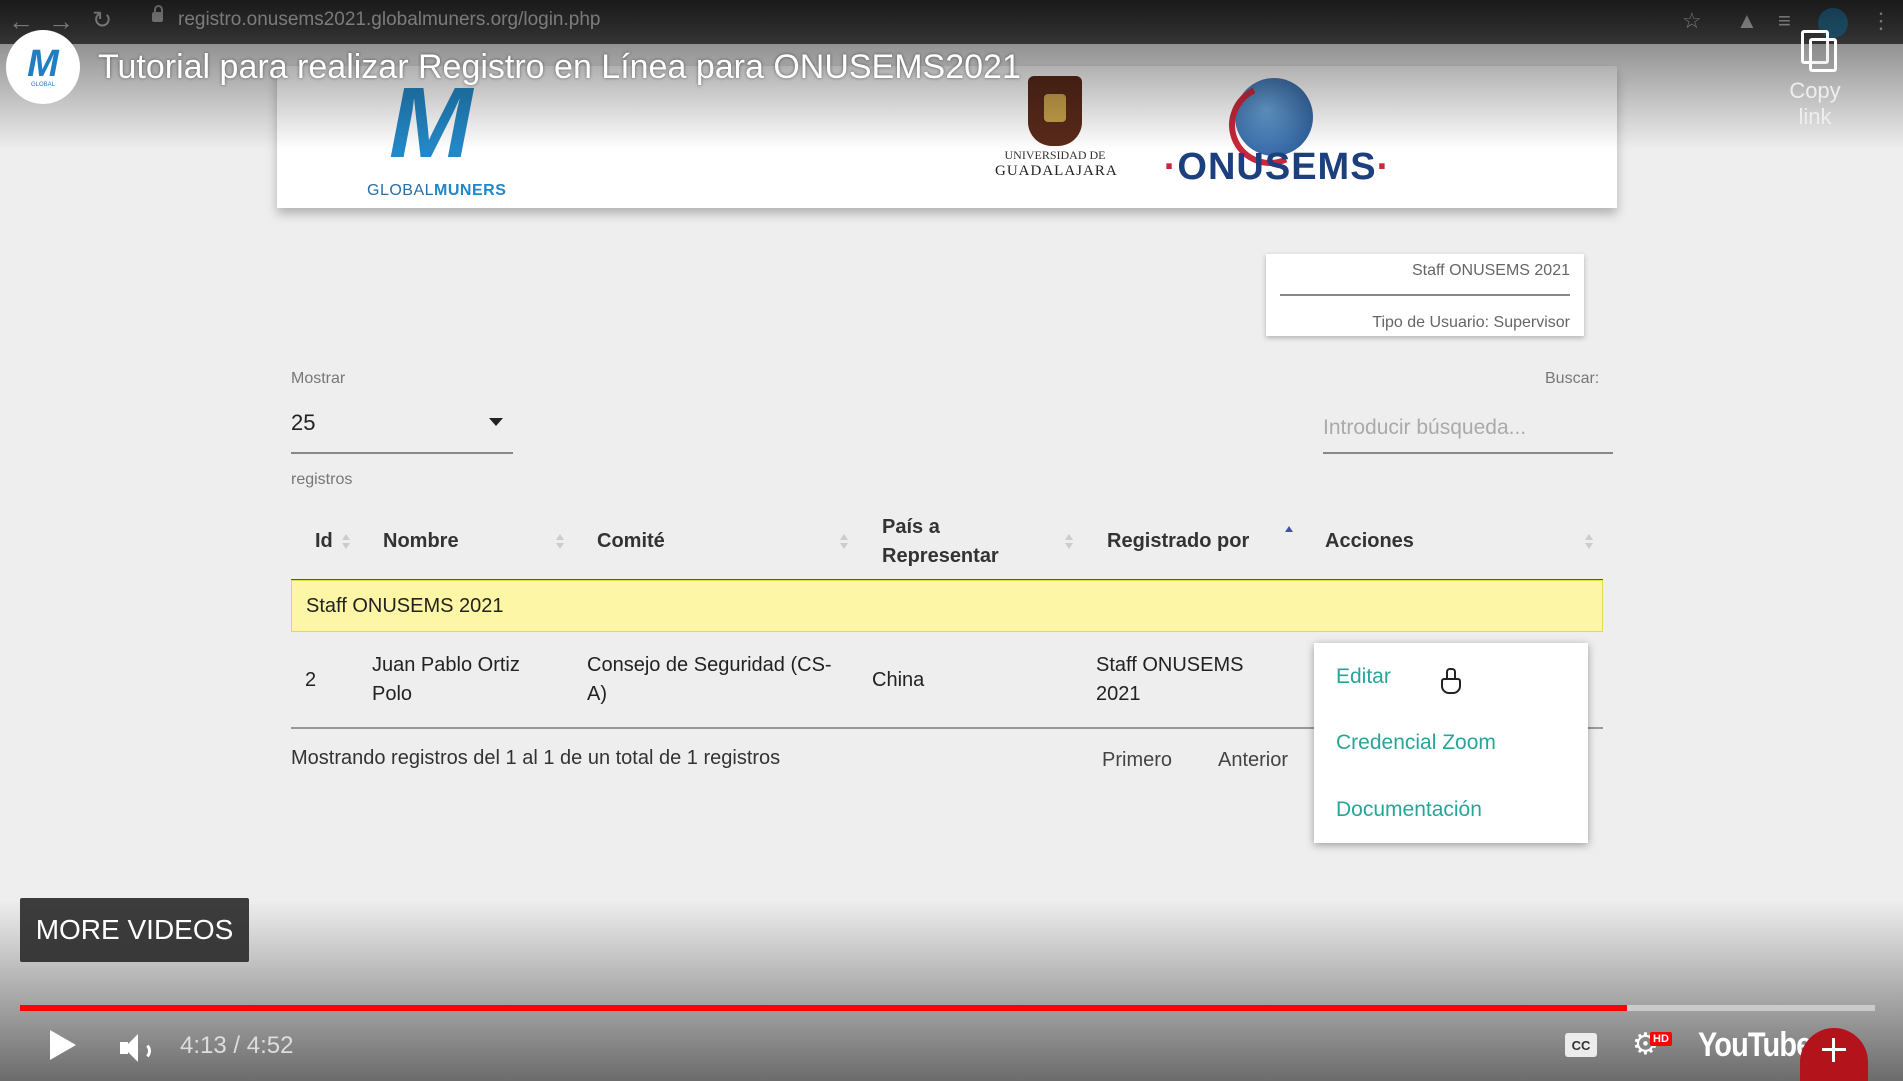 This screenshot has width=1903, height=1081. What do you see at coordinates (1416, 743) in the screenshot?
I see `menu-item-credencial-zoom: Credencial Zoom` at bounding box center [1416, 743].